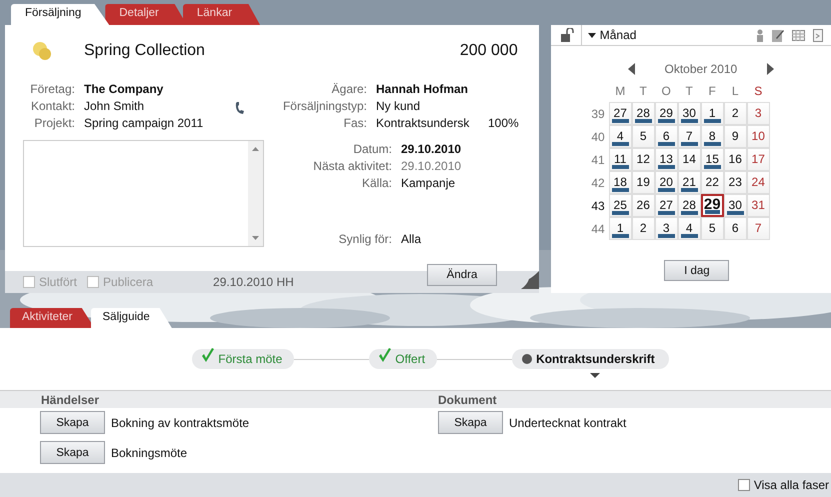 This screenshot has width=831, height=497. Describe the element at coordinates (503, 123) in the screenshot. I see `percent-value: 100%` at that location.